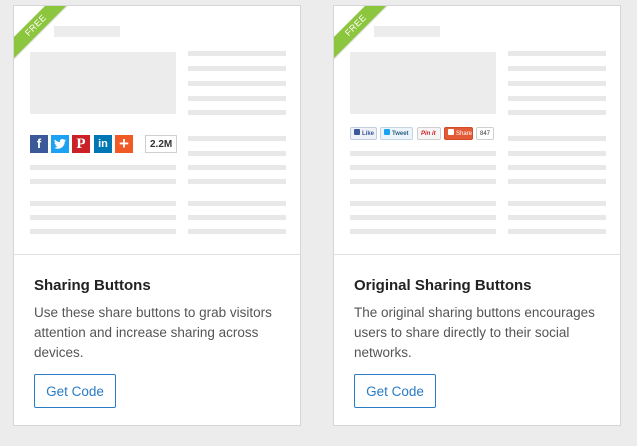 The image size is (637, 446). I want to click on share-count: 2.2M, so click(161, 144).